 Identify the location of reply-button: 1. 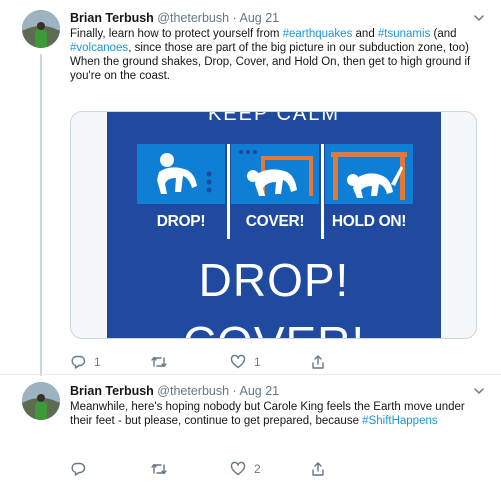
(85, 362).